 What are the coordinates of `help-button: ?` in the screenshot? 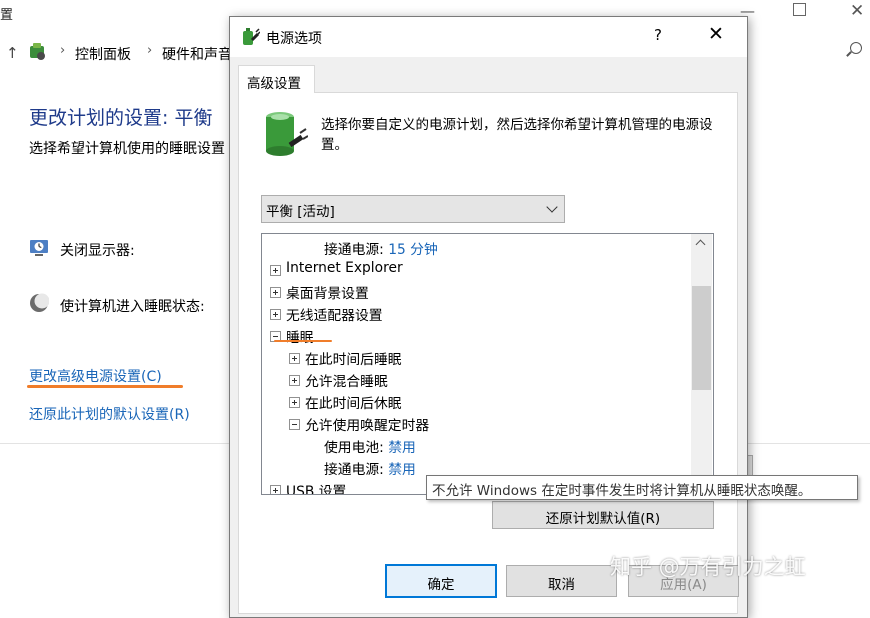 It's located at (658, 35).